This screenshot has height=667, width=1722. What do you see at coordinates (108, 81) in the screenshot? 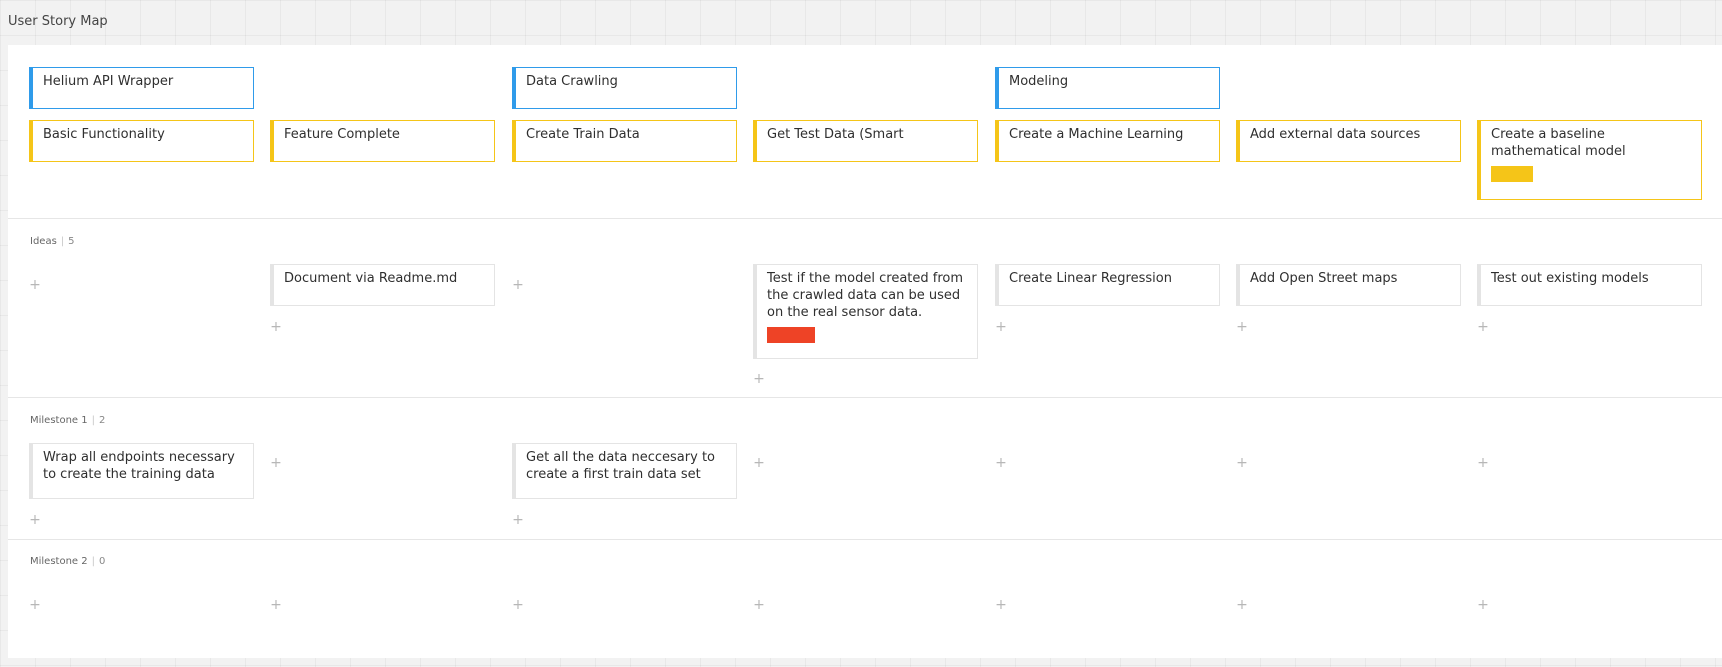
I see `epic-label: Helium API Wrapper` at bounding box center [108, 81].